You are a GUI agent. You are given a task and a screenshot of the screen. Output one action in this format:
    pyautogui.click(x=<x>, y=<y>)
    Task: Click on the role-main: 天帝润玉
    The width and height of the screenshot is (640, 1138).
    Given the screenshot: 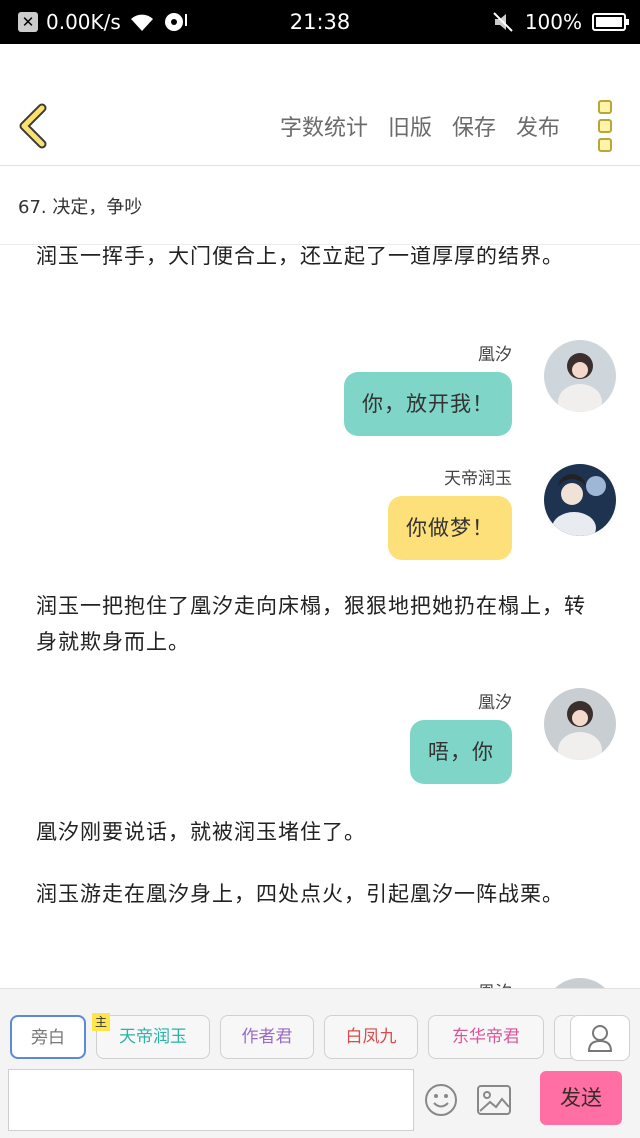 What is the action you would take?
    pyautogui.click(x=153, y=1037)
    